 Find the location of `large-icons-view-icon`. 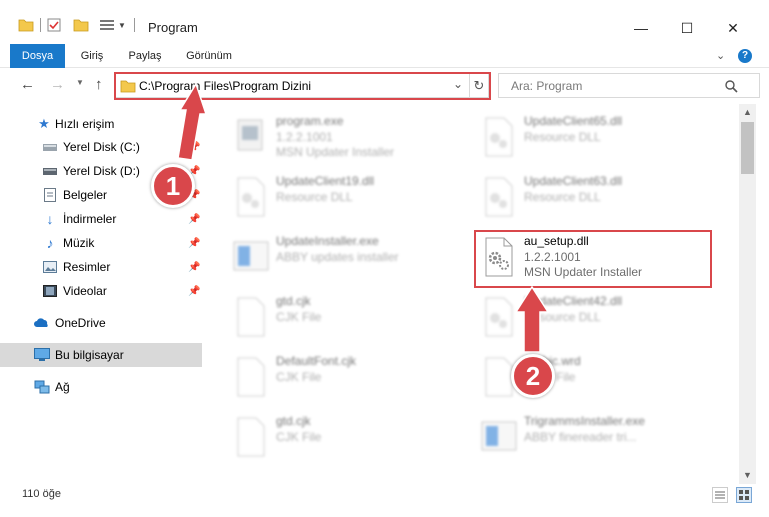

large-icons-view-icon is located at coordinates (744, 495).